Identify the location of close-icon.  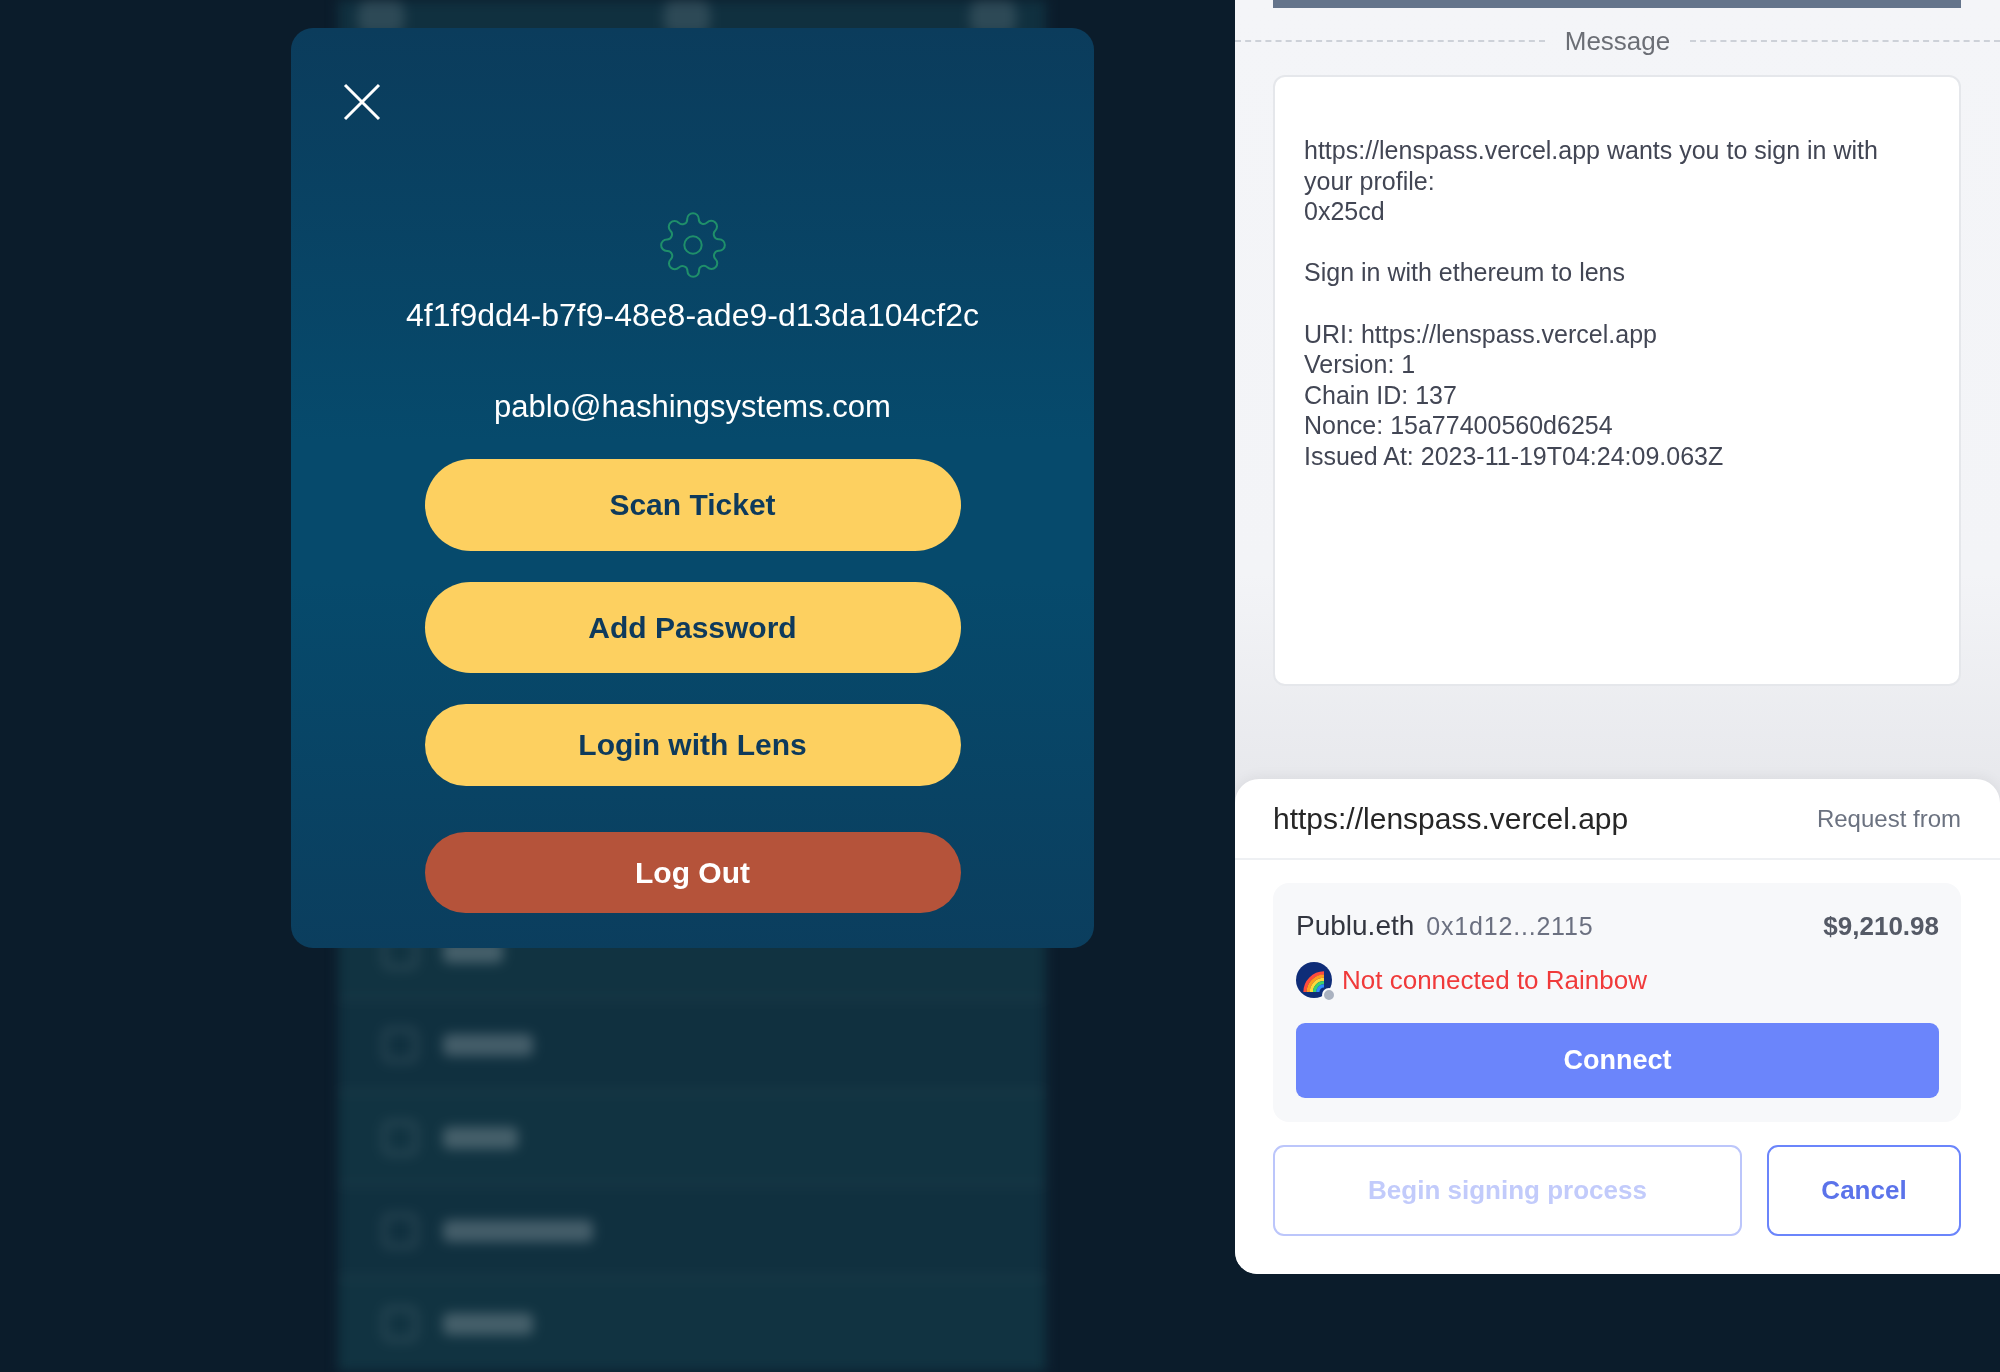
(362, 102).